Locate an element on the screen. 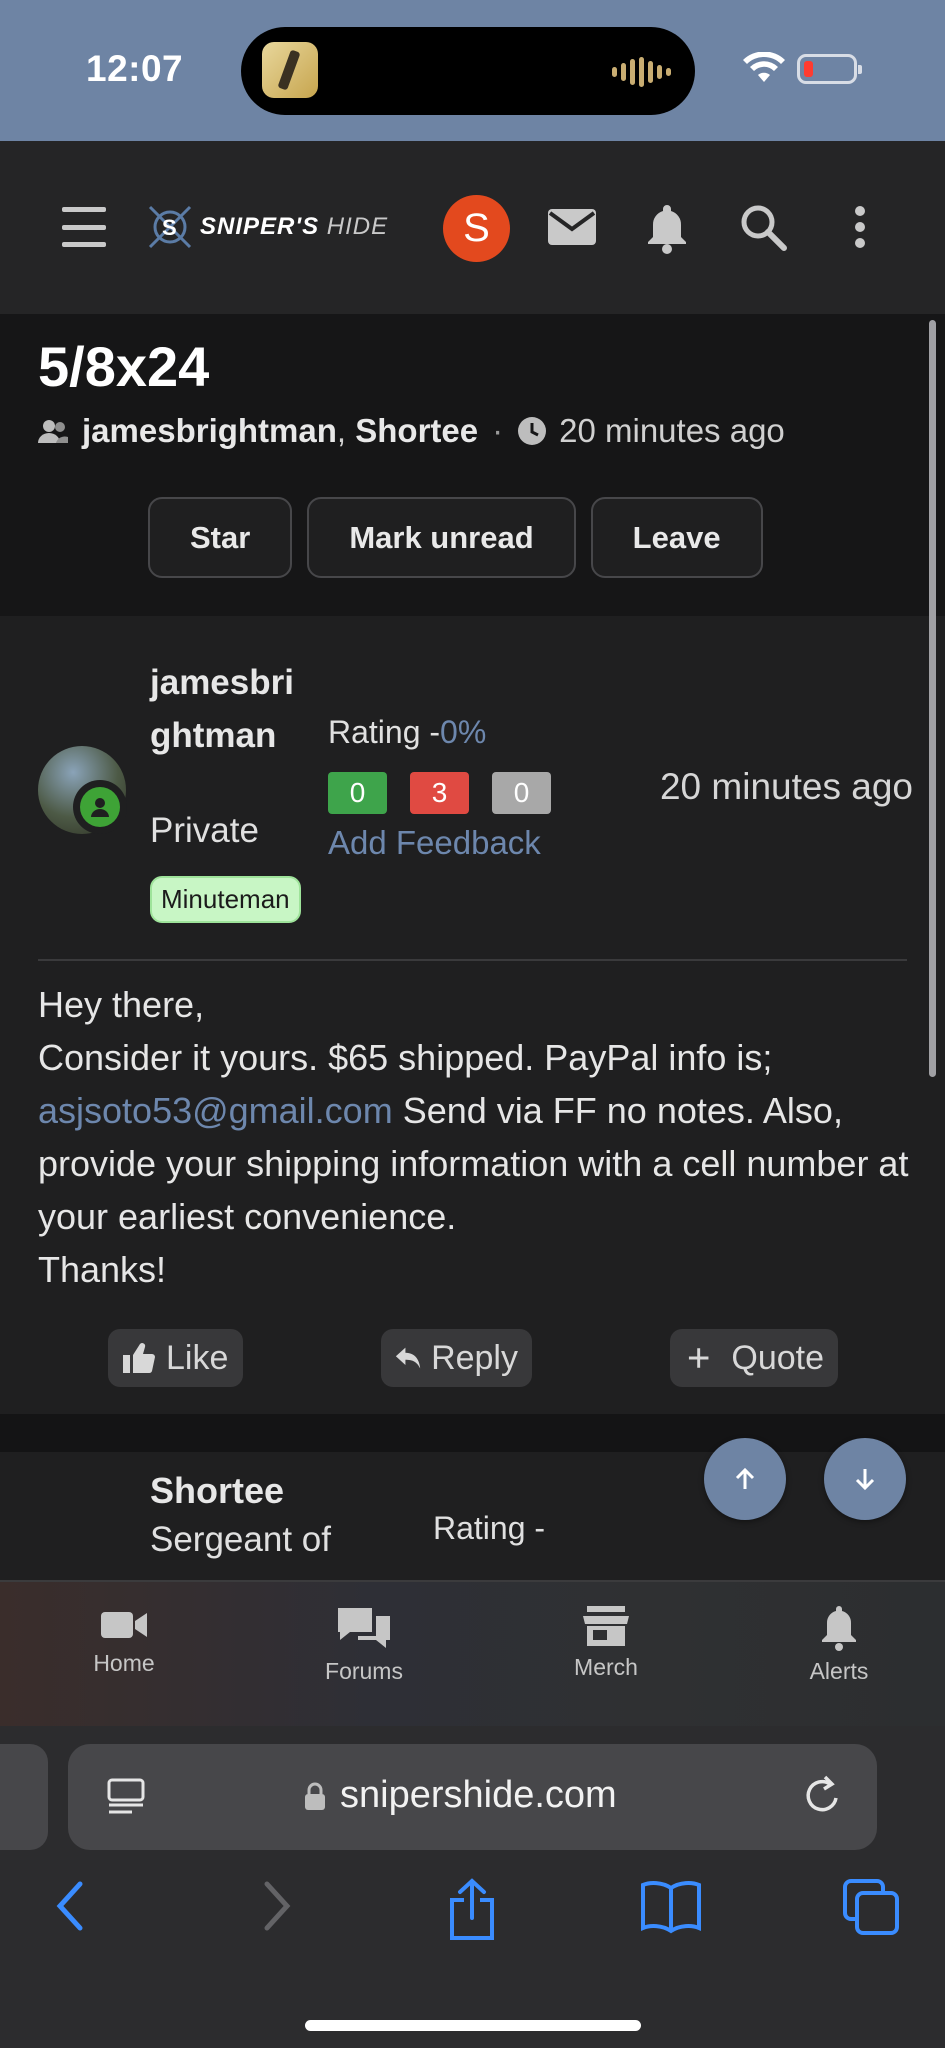  tab-alerts: Alerts is located at coordinates (839, 1644).